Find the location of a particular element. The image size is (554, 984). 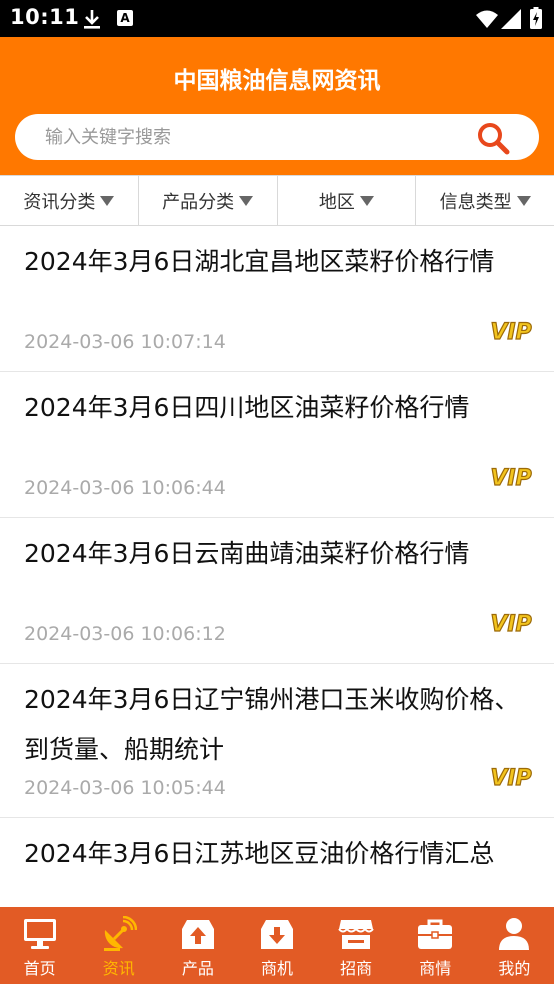

tab-label: 首页 is located at coordinates (39, 968).